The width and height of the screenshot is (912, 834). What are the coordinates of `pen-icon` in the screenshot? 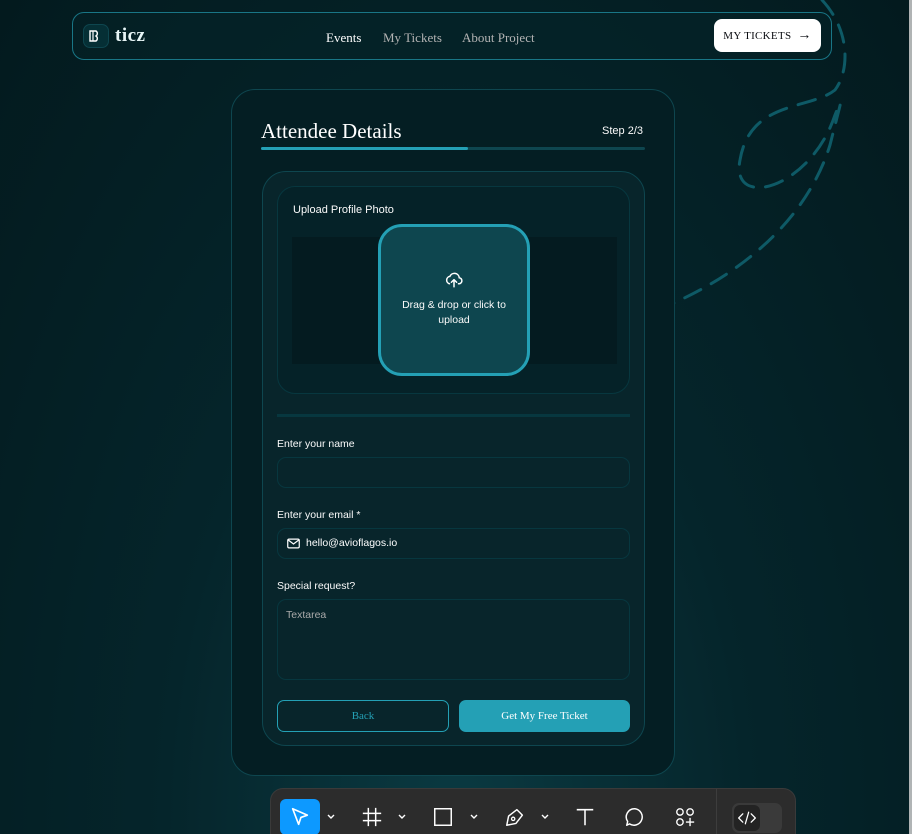 It's located at (515, 817).